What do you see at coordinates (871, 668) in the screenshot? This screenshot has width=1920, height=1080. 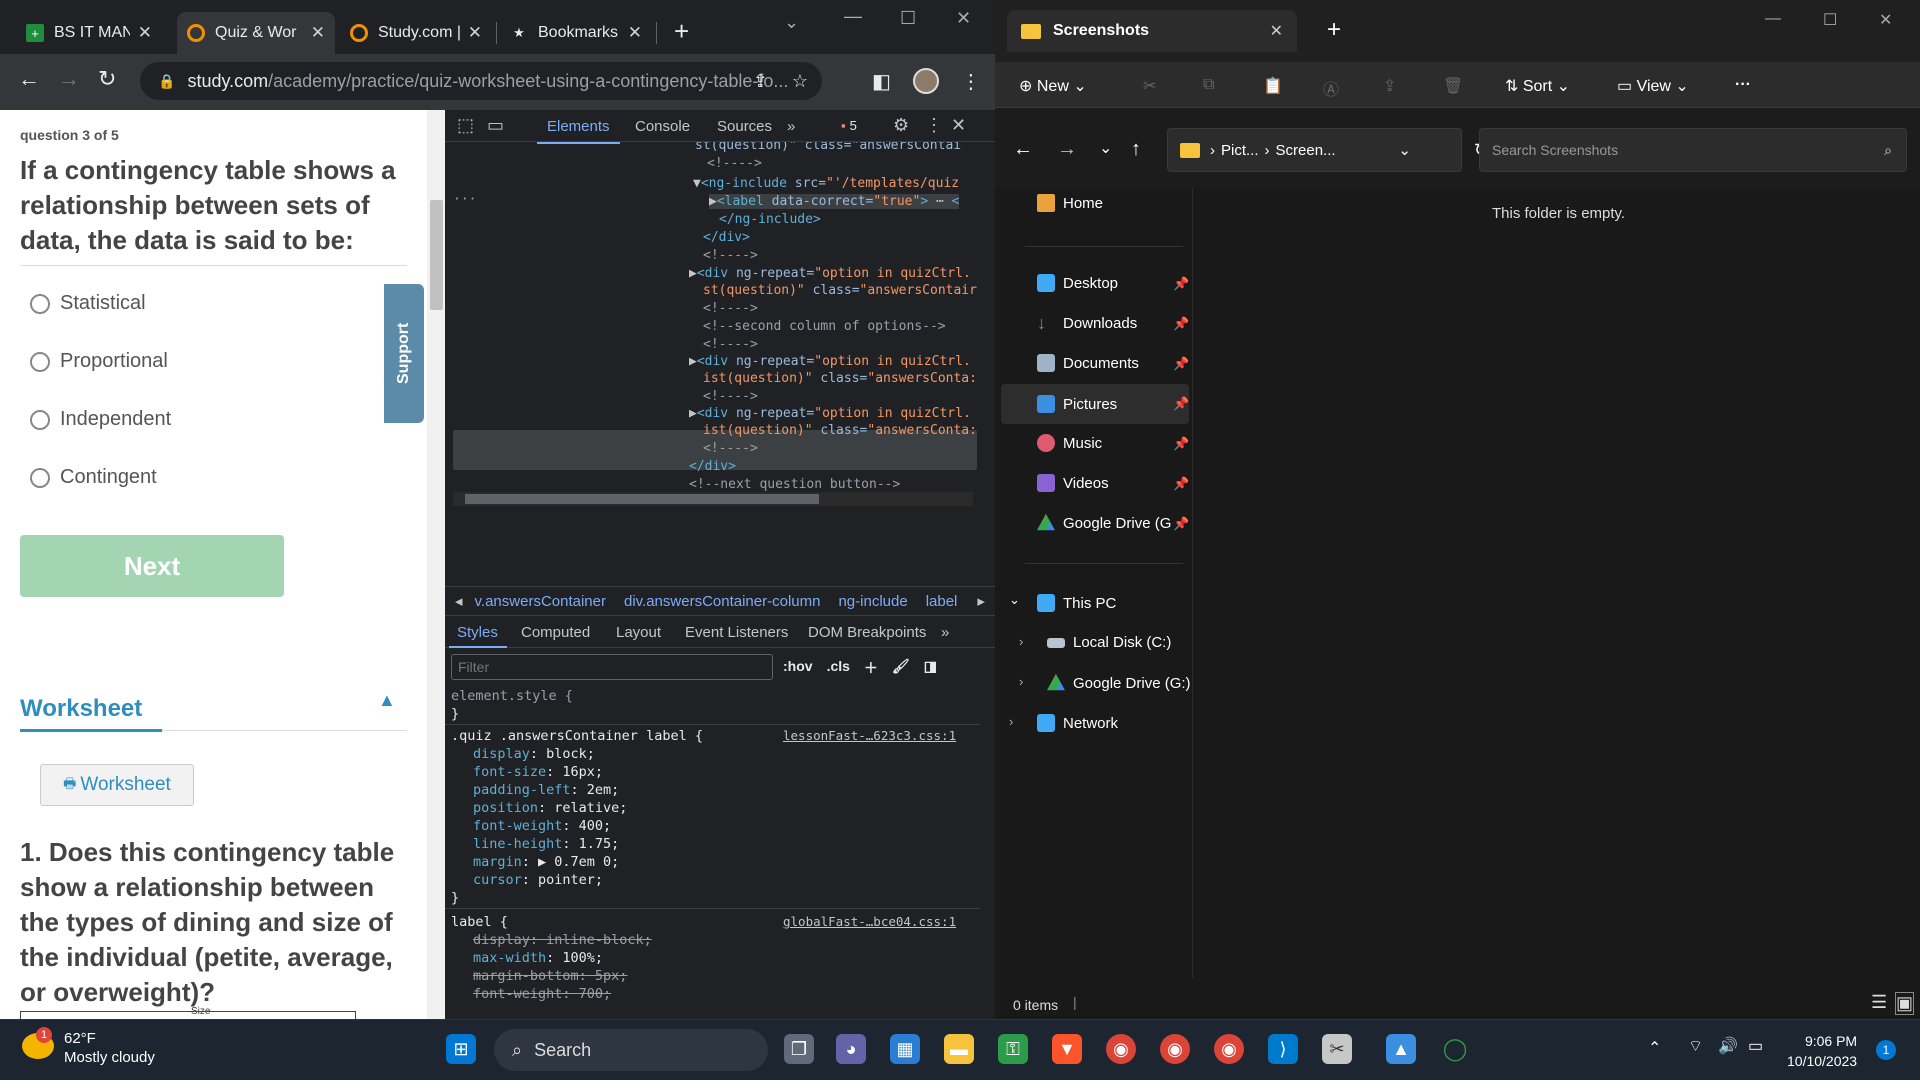 I see `new-rule-icon: ＋` at bounding box center [871, 668].